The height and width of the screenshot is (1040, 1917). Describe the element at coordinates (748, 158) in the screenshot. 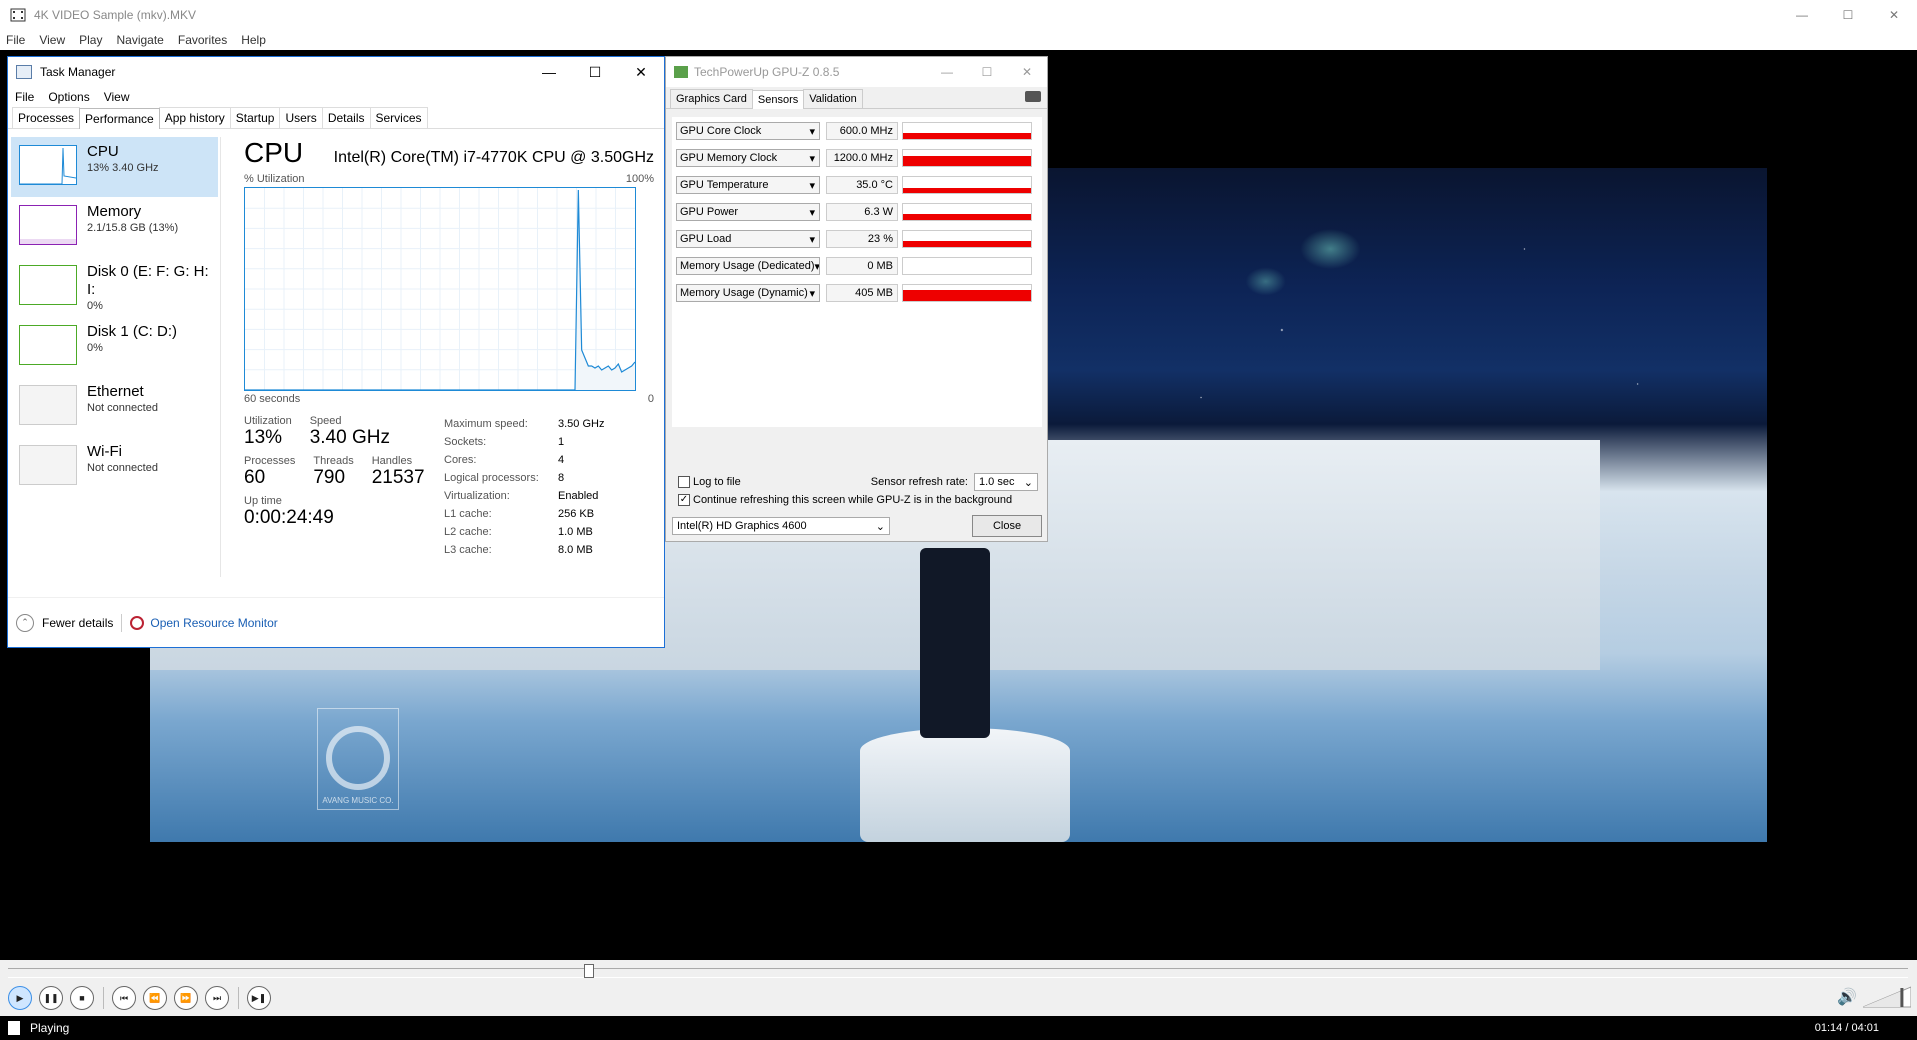

I see `sensor-name-dropdown: GPU Memory Clock ▾` at that location.